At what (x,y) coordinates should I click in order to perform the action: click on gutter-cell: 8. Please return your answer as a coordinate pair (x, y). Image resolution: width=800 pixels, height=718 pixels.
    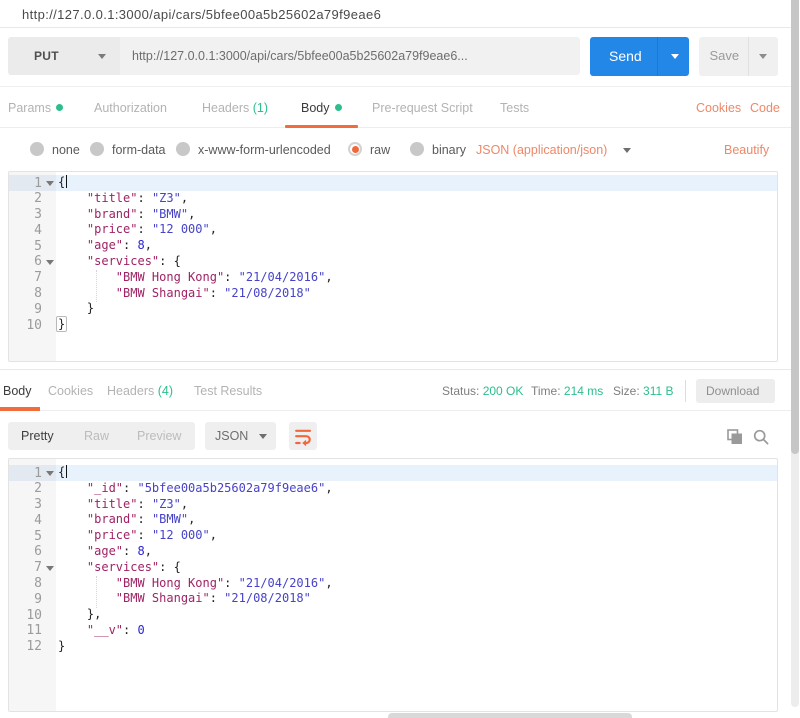
    Looking at the image, I should click on (32, 294).